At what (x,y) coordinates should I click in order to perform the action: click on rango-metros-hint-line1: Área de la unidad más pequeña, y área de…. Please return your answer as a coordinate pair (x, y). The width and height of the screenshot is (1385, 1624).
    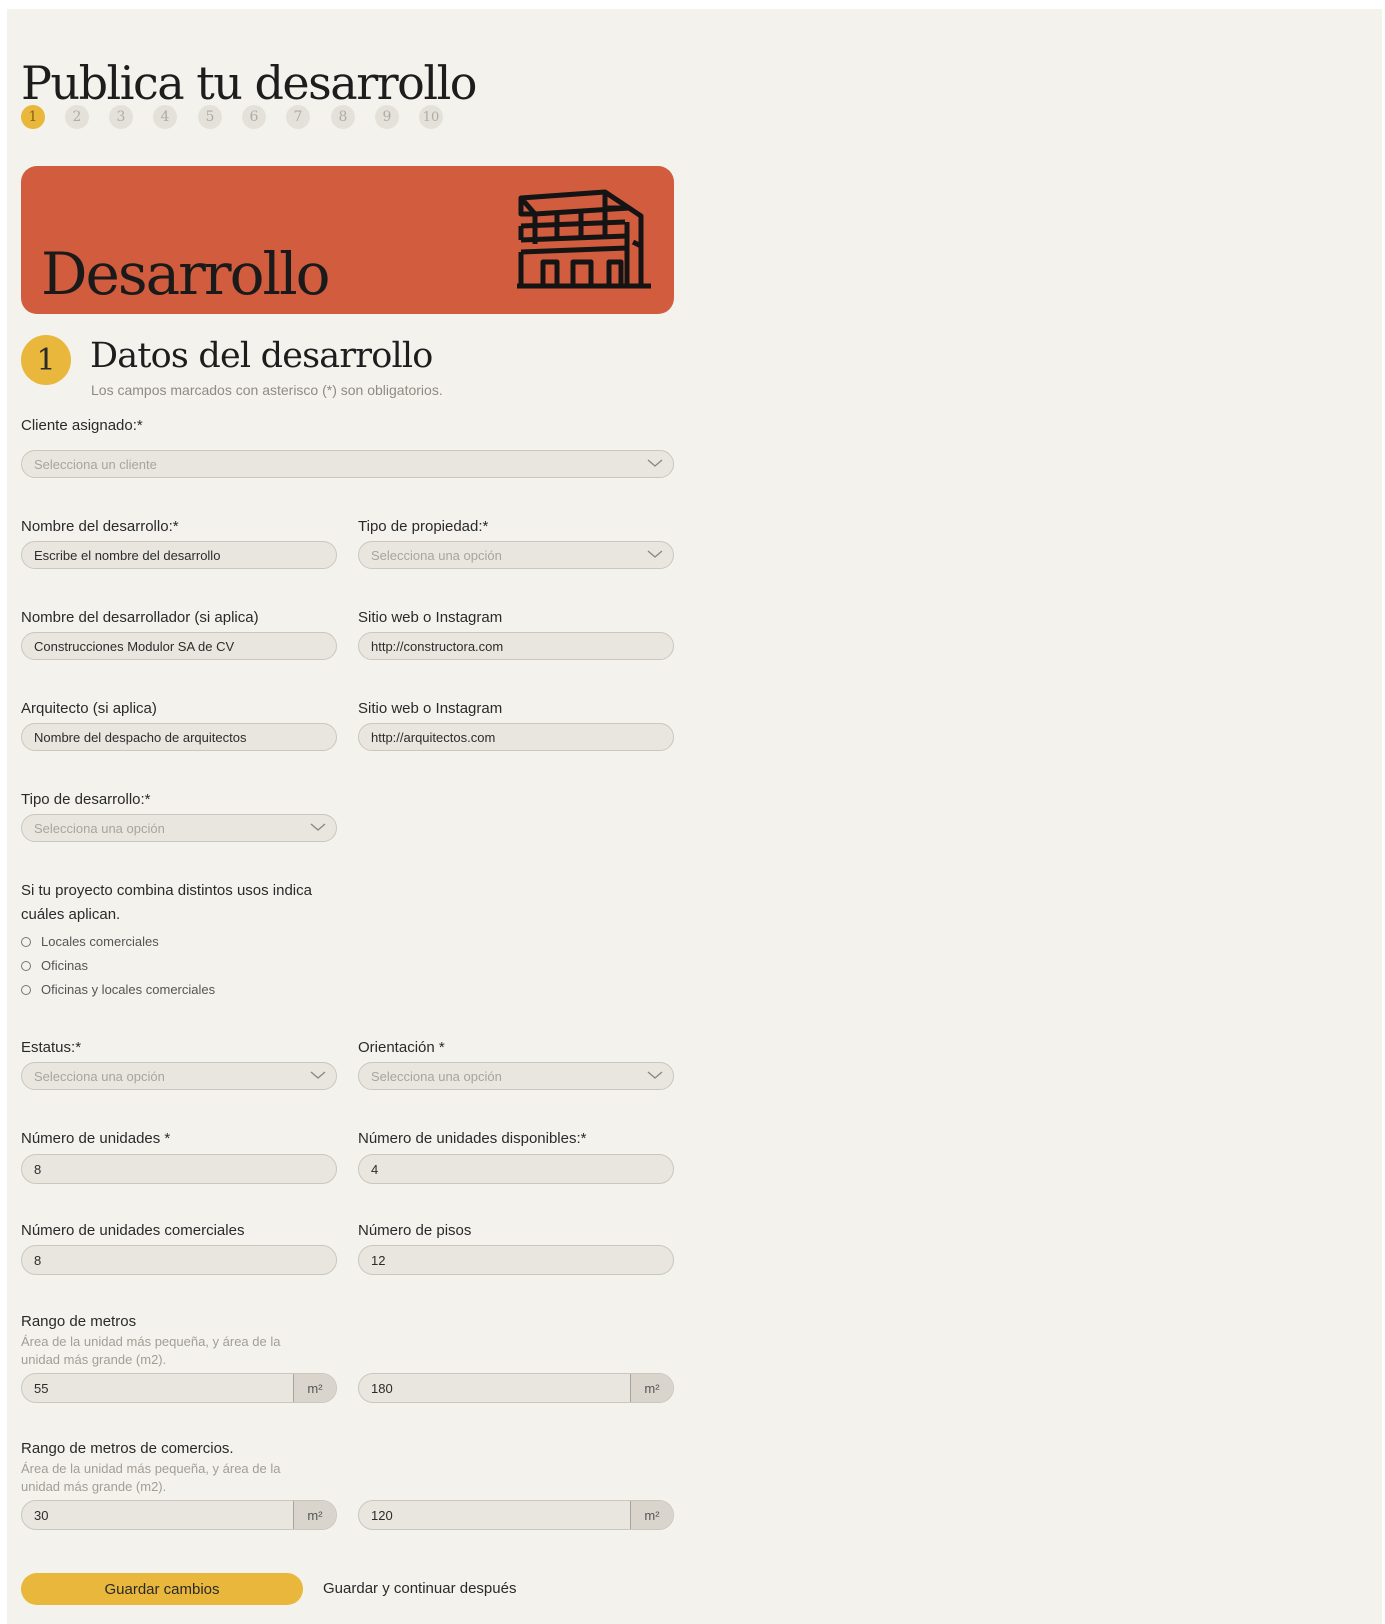
    Looking at the image, I should click on (151, 1341).